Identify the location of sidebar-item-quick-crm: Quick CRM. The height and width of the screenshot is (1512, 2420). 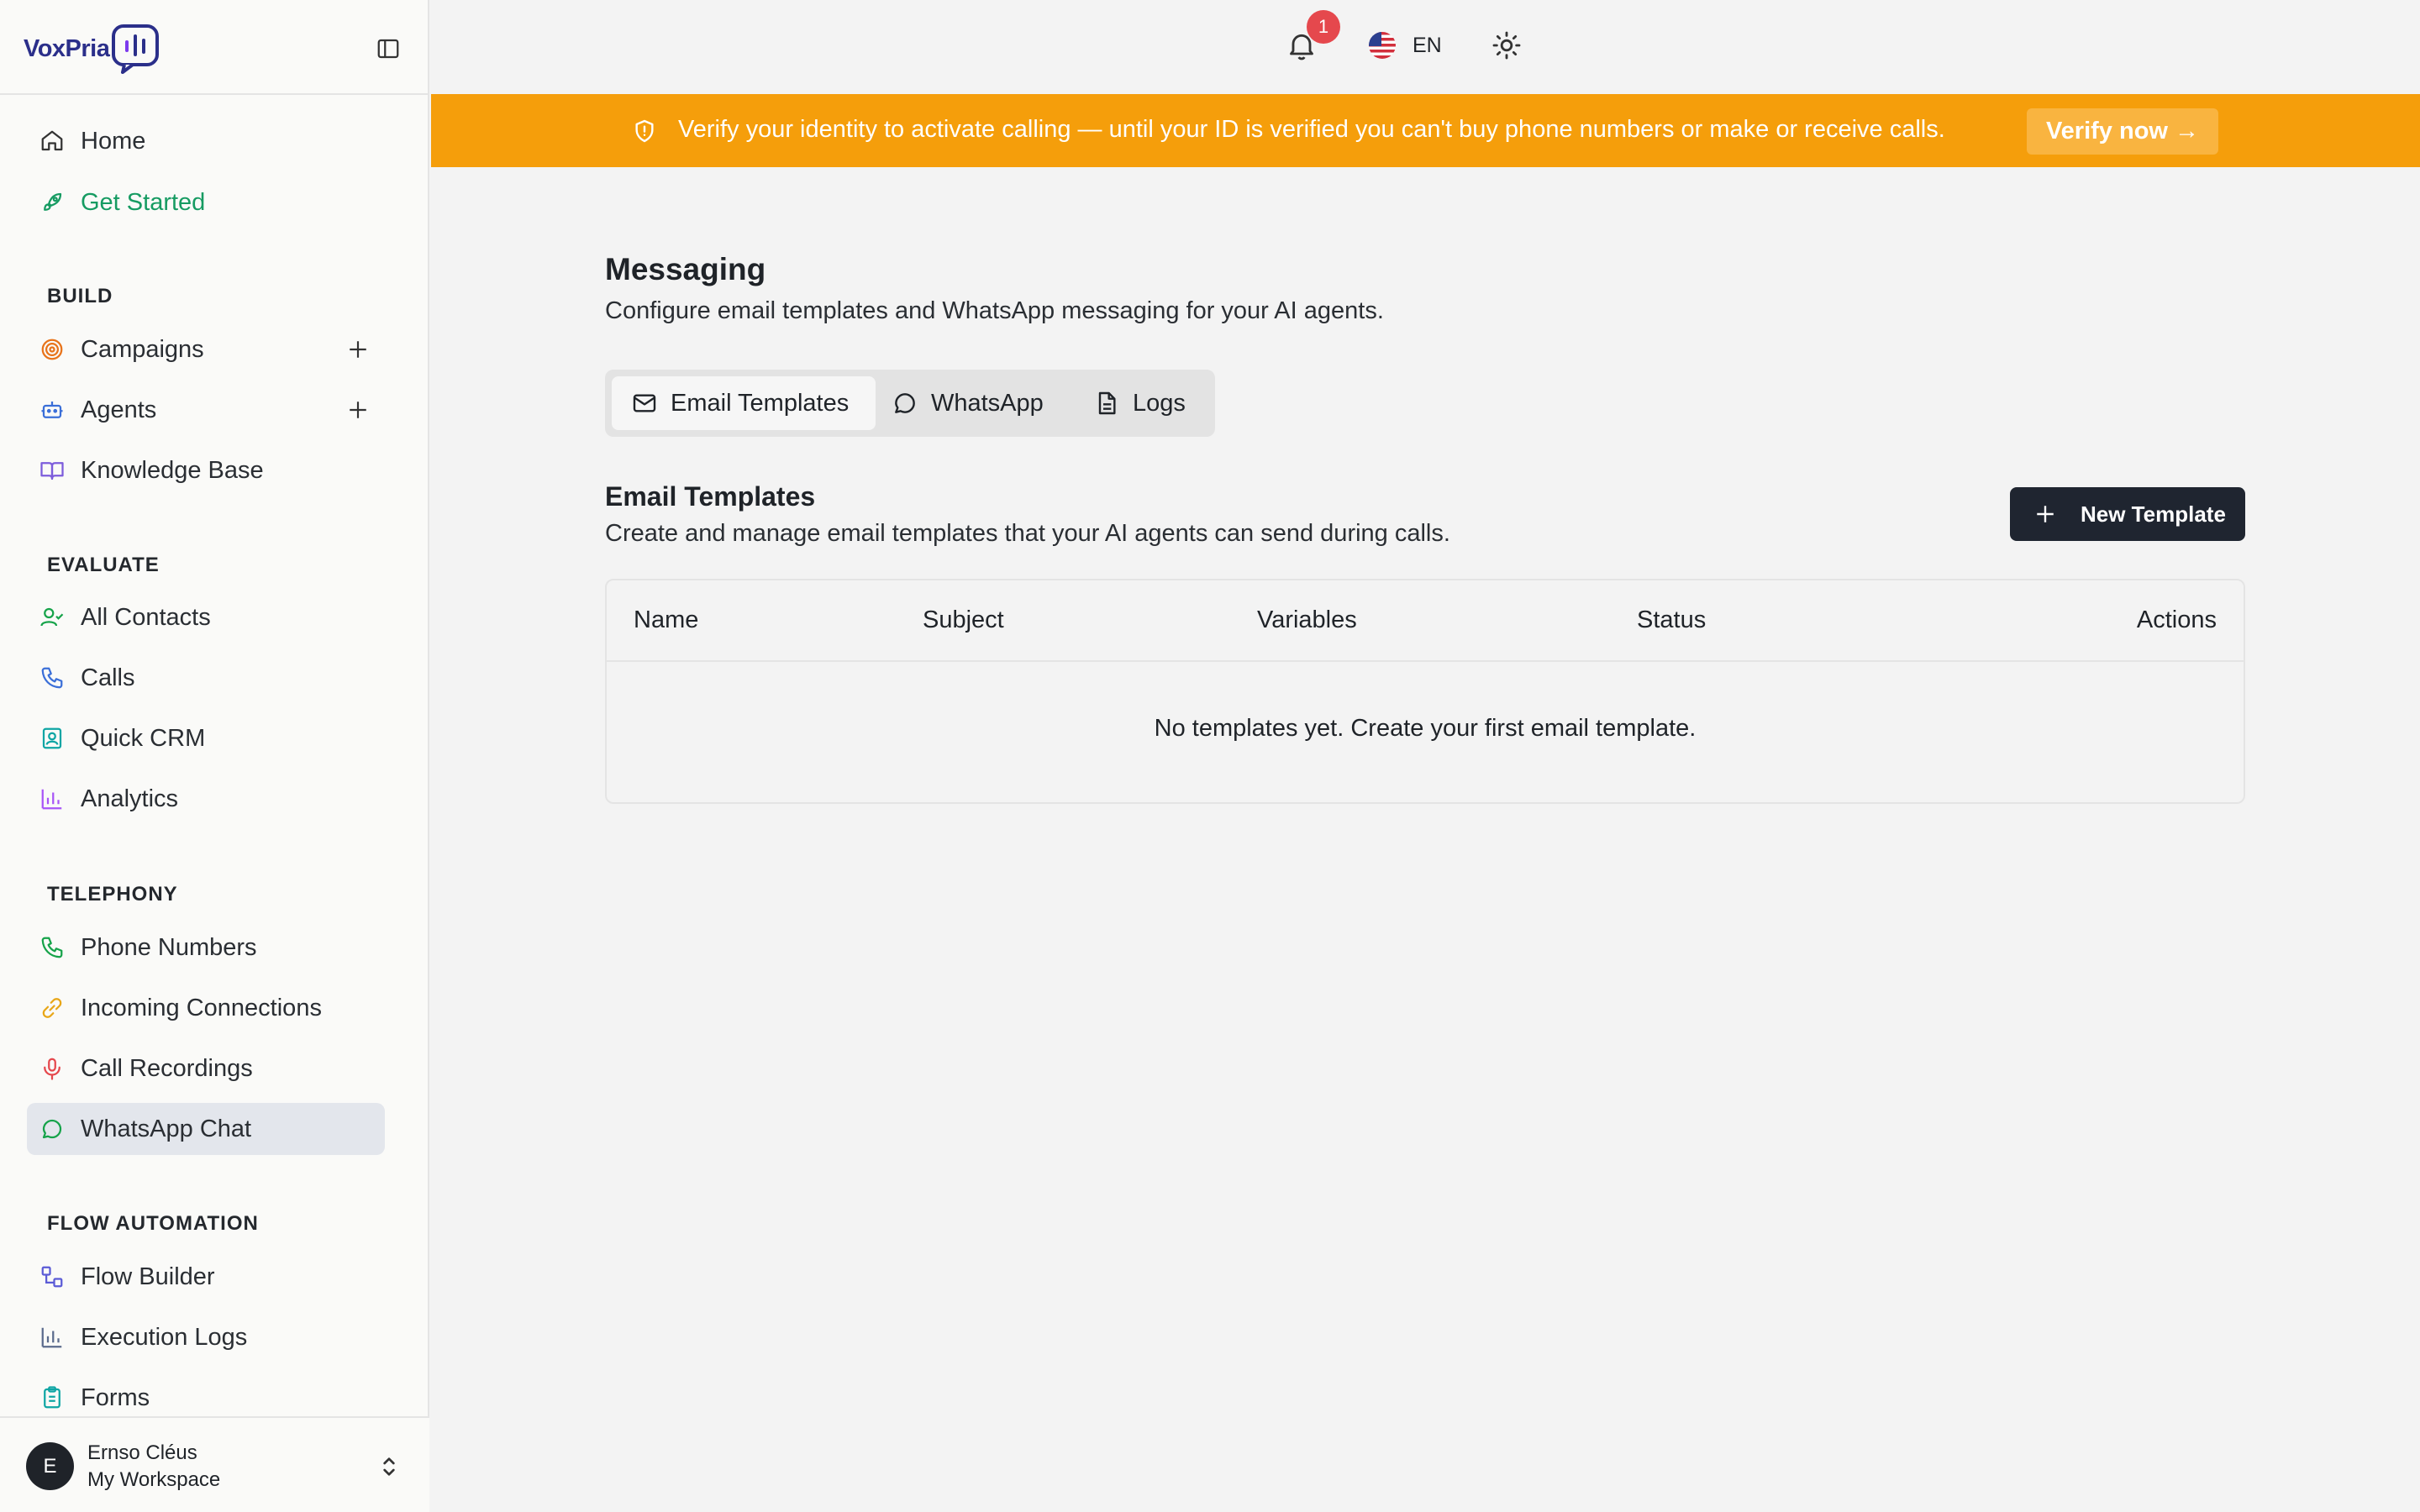
(206, 738).